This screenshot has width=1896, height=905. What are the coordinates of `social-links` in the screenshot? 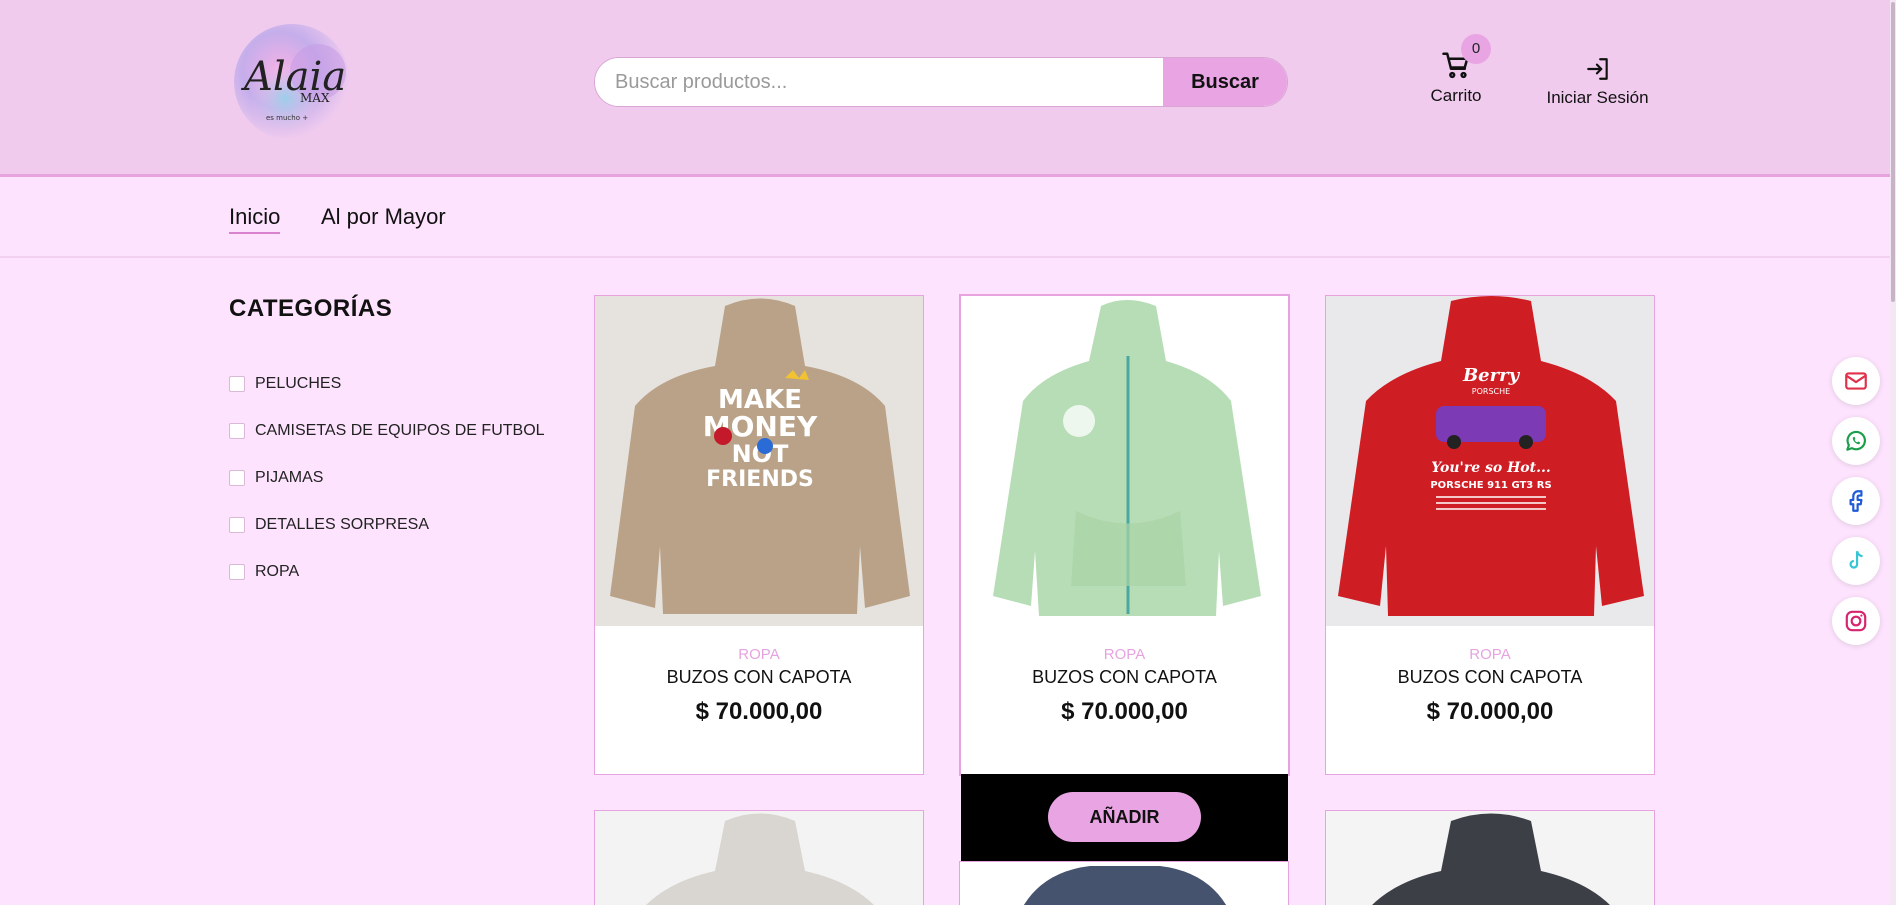 It's located at (1856, 507).